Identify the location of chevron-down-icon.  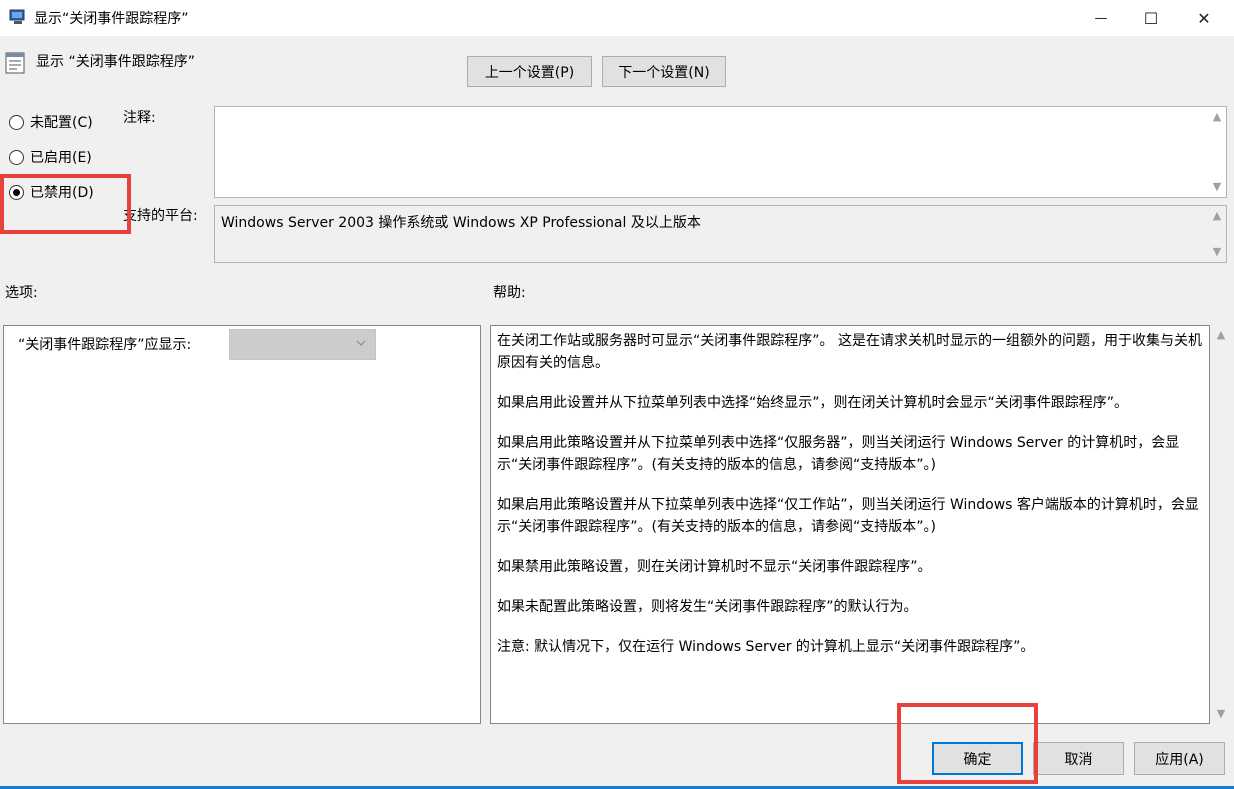
(361, 343).